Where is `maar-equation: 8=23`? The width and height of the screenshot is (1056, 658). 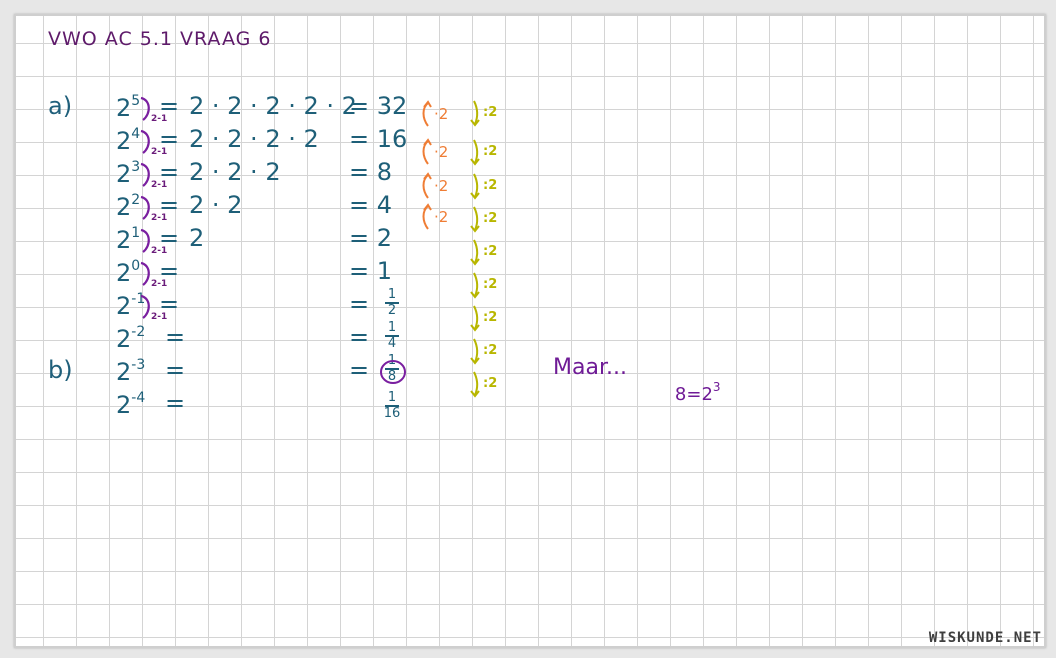
maar-equation: 8=23 is located at coordinates (686, 392).